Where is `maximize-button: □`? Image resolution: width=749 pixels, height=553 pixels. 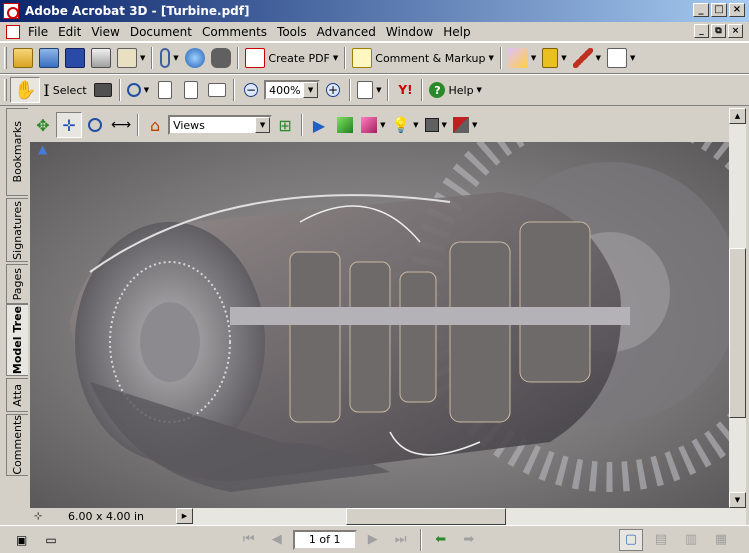 maximize-button: □ is located at coordinates (719, 10).